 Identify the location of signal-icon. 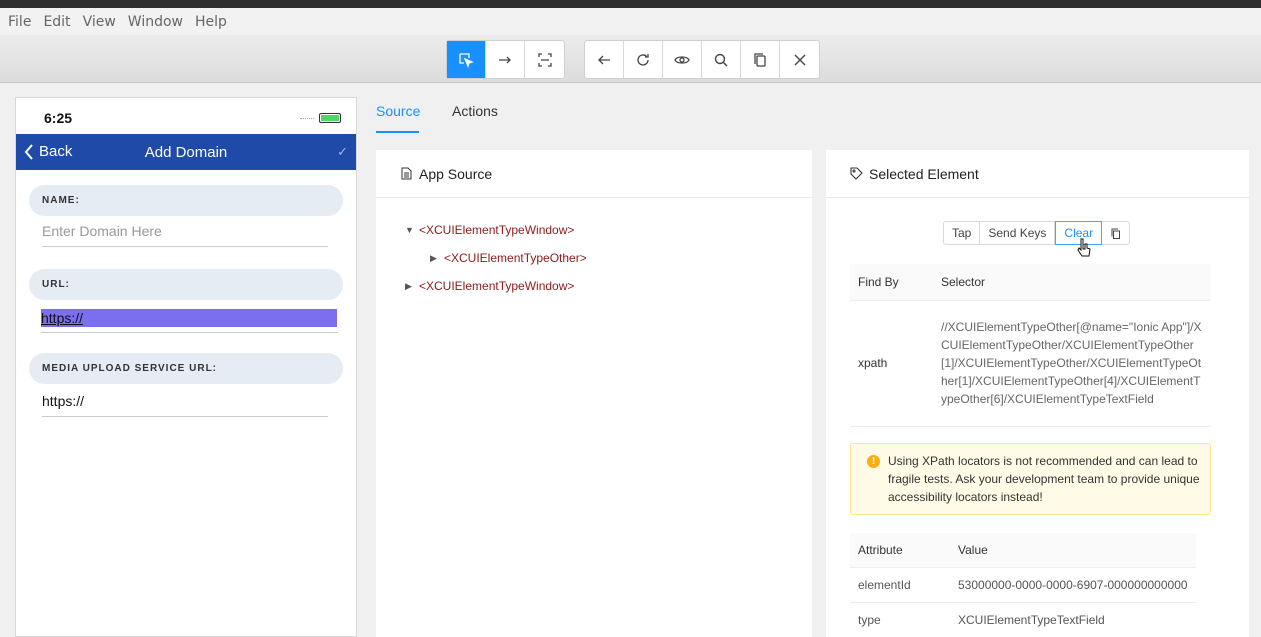
(307, 120).